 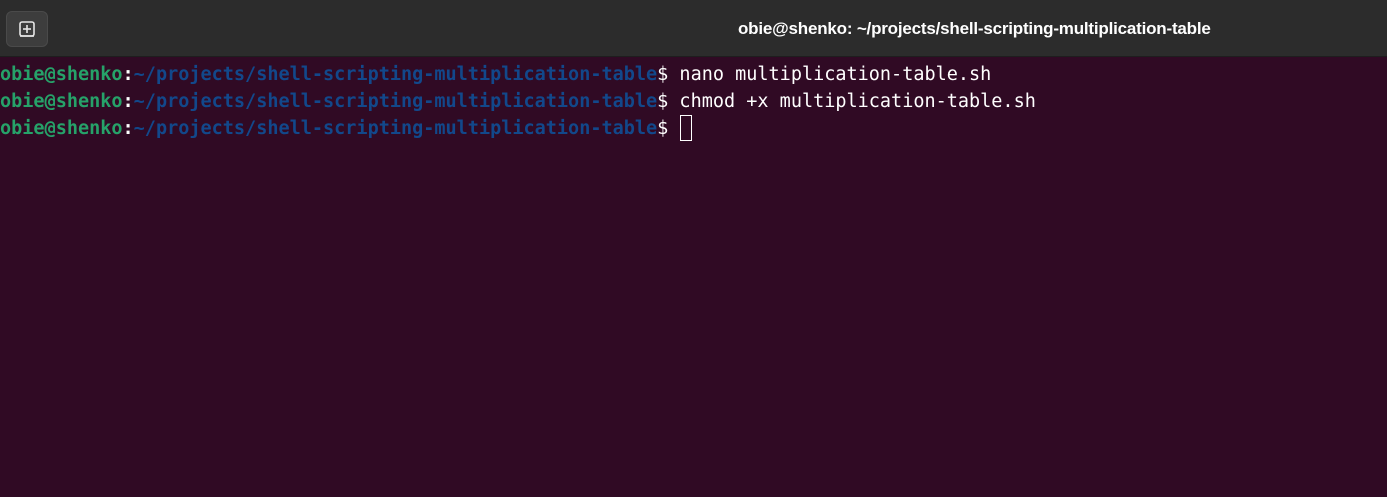 What do you see at coordinates (673, 128) in the screenshot?
I see `command-input` at bounding box center [673, 128].